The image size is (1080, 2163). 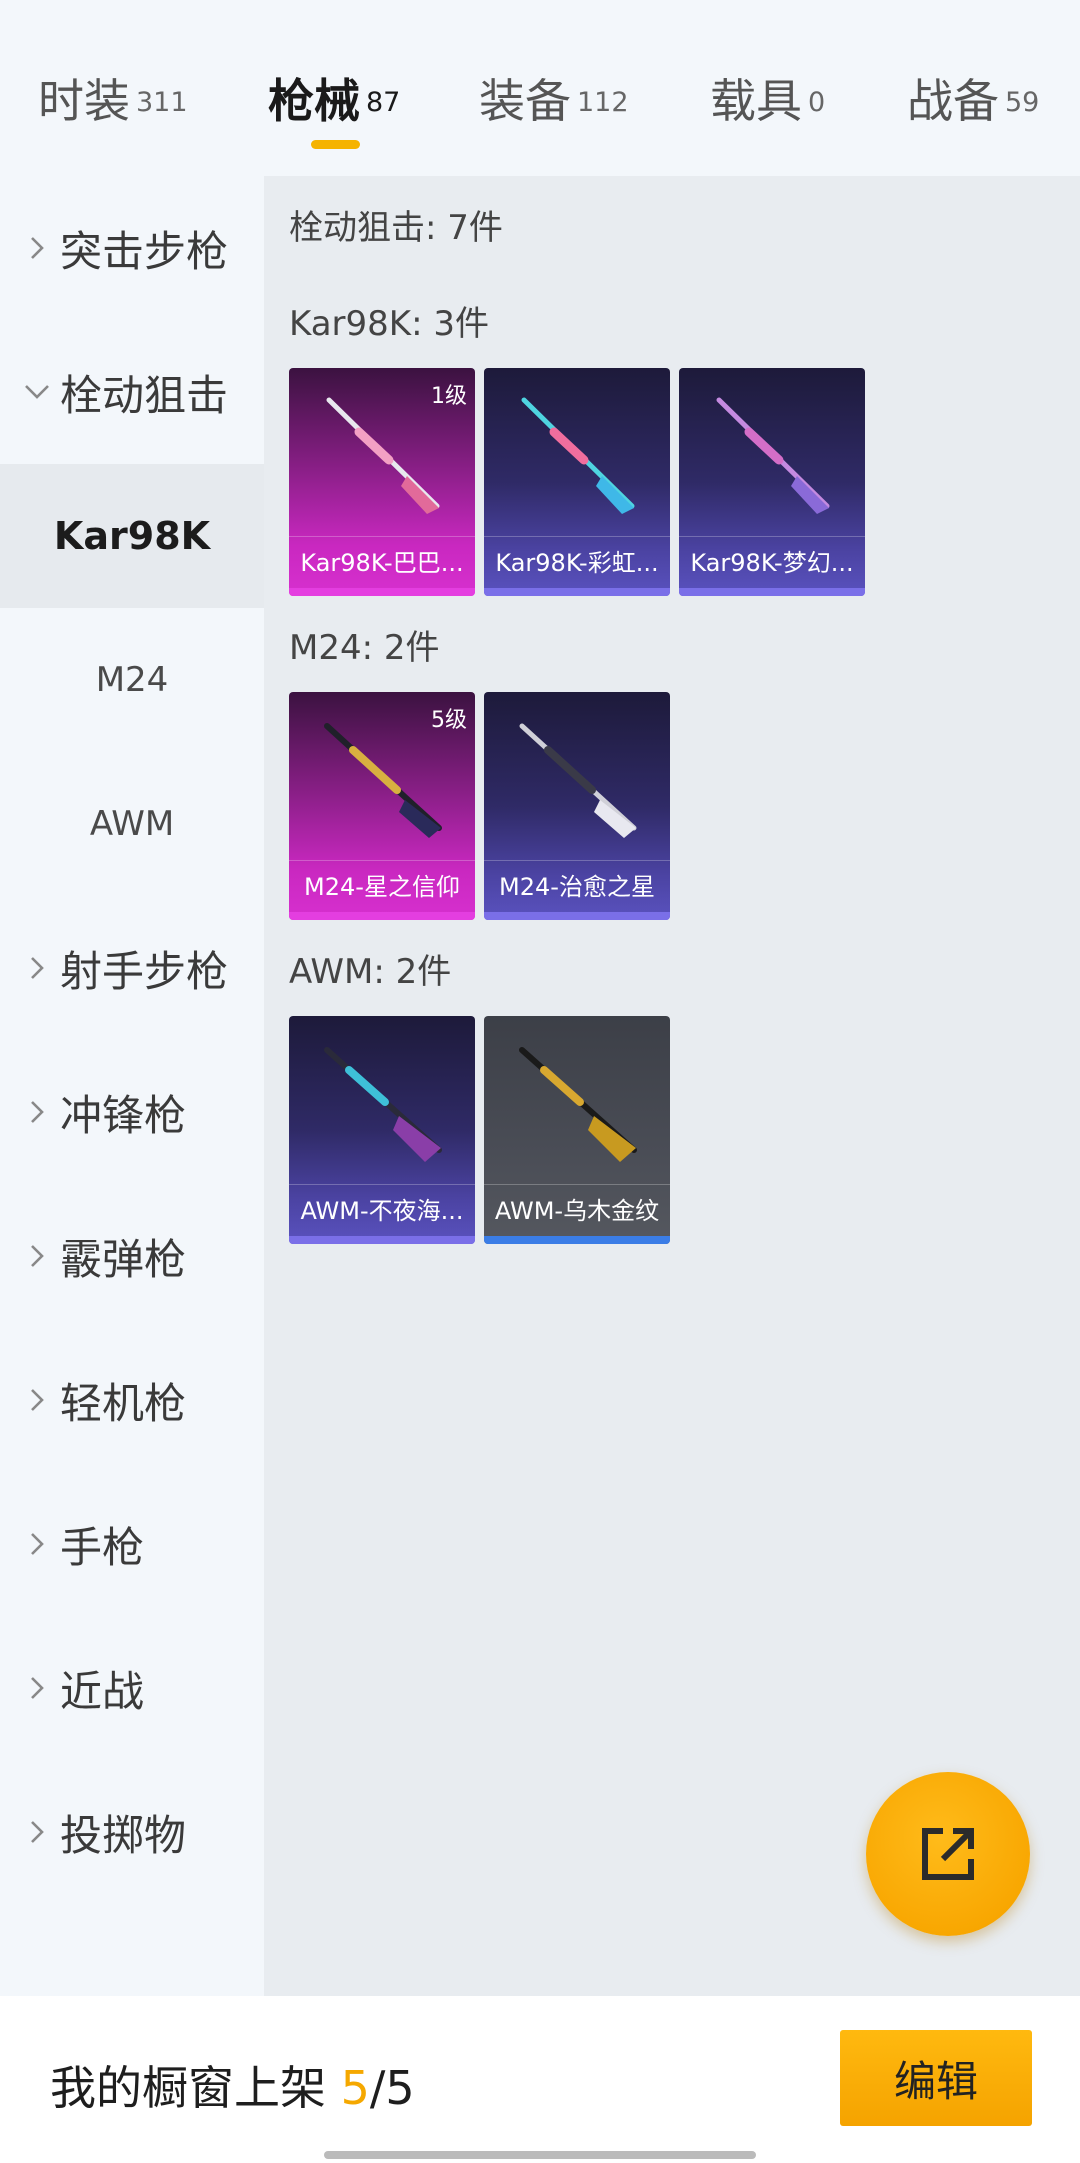 I want to click on skin-card: 5级 M24-星之信仰, so click(x=382, y=806).